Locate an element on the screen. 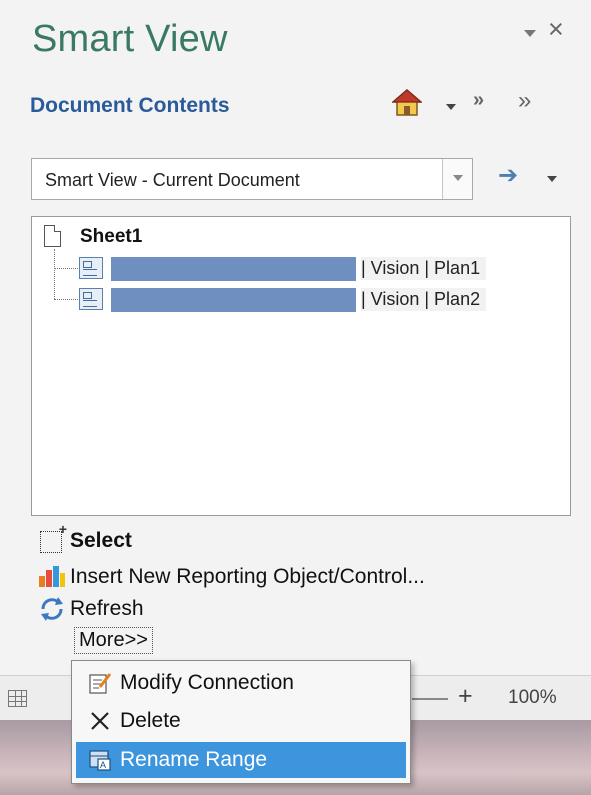 This screenshot has height=795, width=591. menu-item-label: Modify Connection is located at coordinates (207, 682).